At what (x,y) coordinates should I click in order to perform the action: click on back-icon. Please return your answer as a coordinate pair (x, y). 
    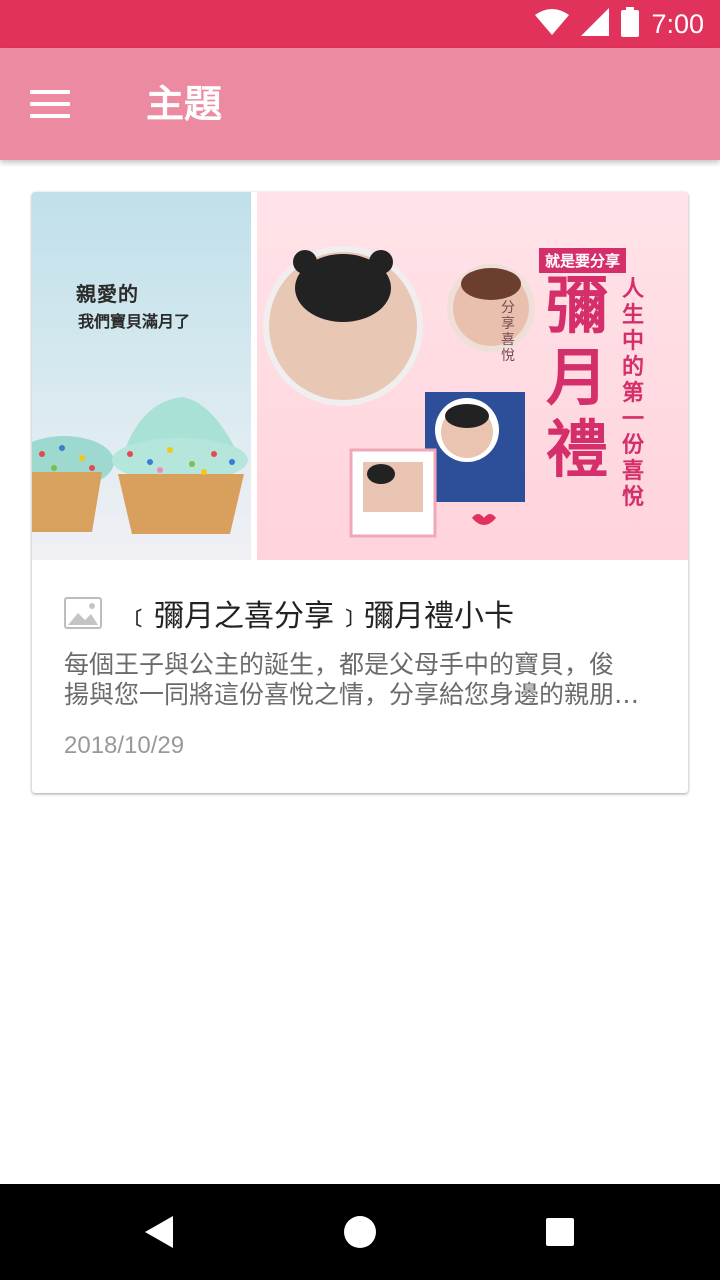
    Looking at the image, I should click on (160, 1232).